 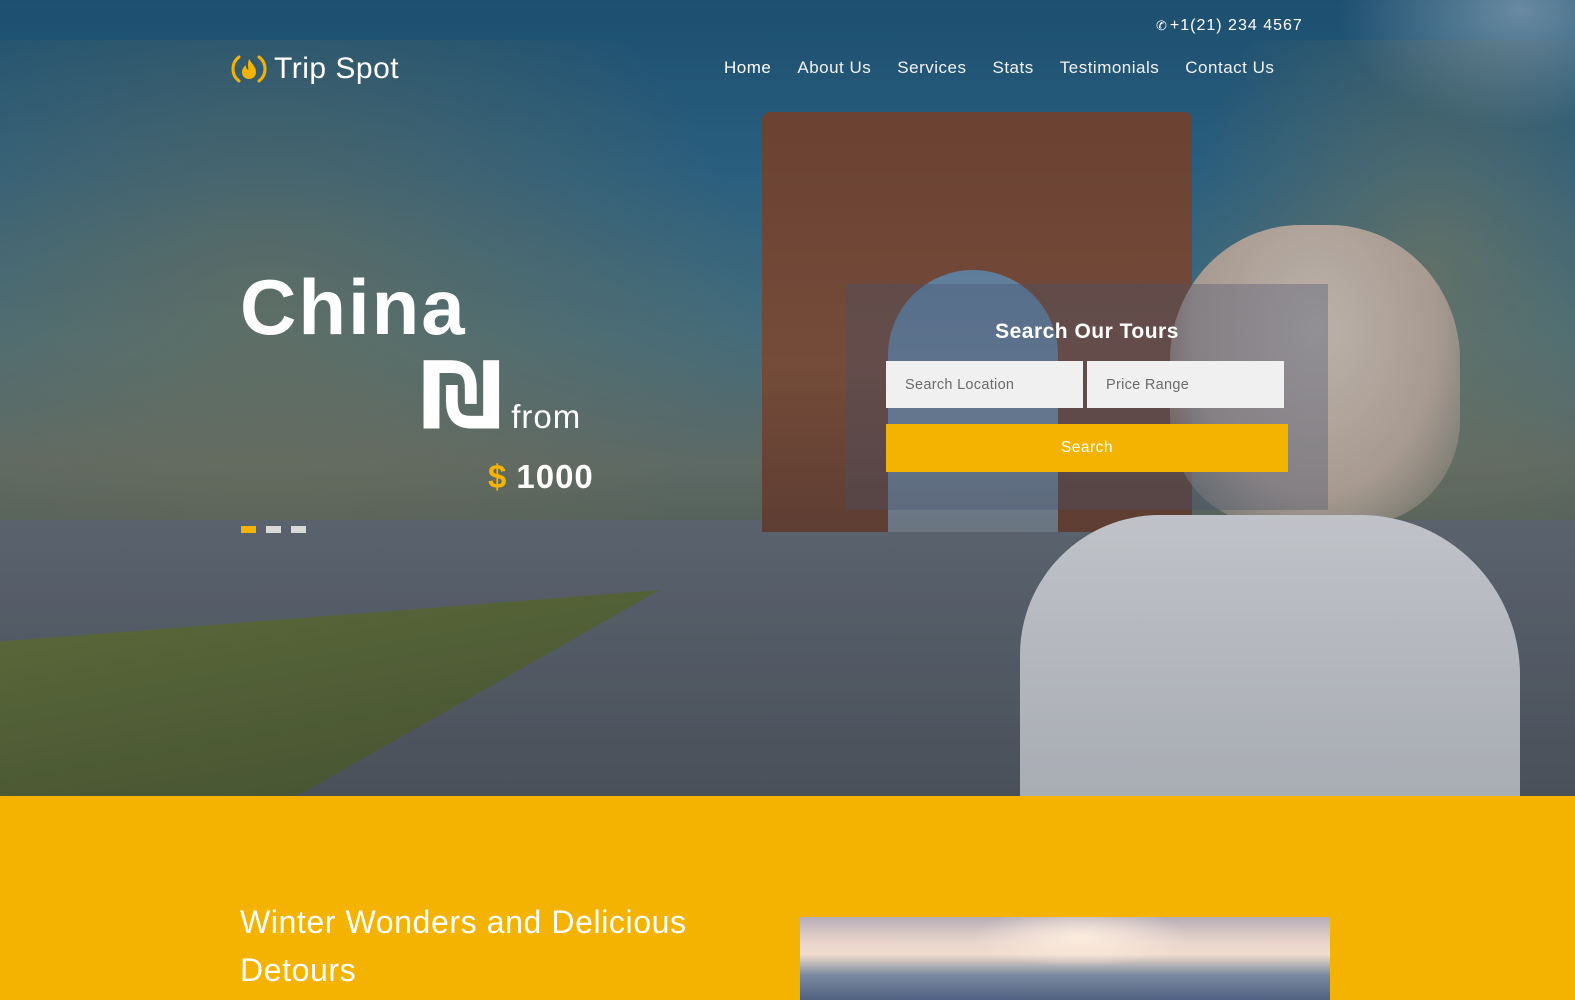 I want to click on price-amount: 1000, so click(x=555, y=476).